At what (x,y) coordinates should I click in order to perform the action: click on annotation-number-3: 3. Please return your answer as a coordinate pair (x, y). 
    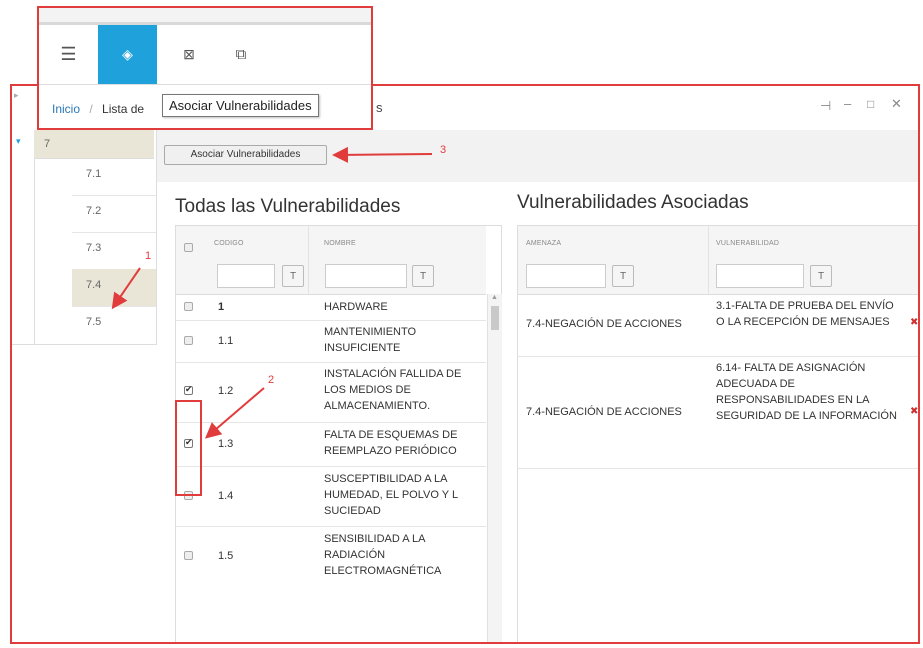
    Looking at the image, I should click on (443, 150).